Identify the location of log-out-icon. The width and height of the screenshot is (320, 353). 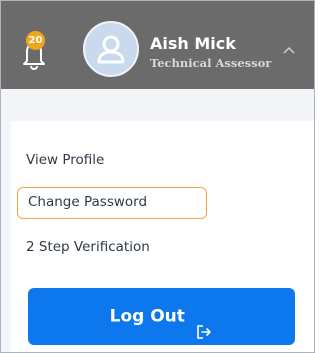
(204, 323).